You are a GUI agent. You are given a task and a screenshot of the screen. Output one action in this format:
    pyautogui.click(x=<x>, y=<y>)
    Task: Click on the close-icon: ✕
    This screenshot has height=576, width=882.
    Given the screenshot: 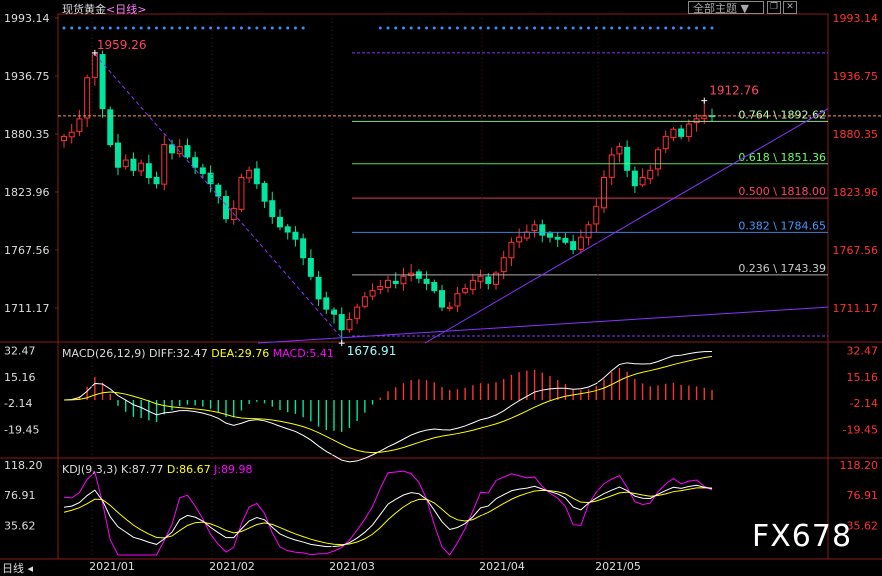 What is the action you would take?
    pyautogui.click(x=790, y=7)
    